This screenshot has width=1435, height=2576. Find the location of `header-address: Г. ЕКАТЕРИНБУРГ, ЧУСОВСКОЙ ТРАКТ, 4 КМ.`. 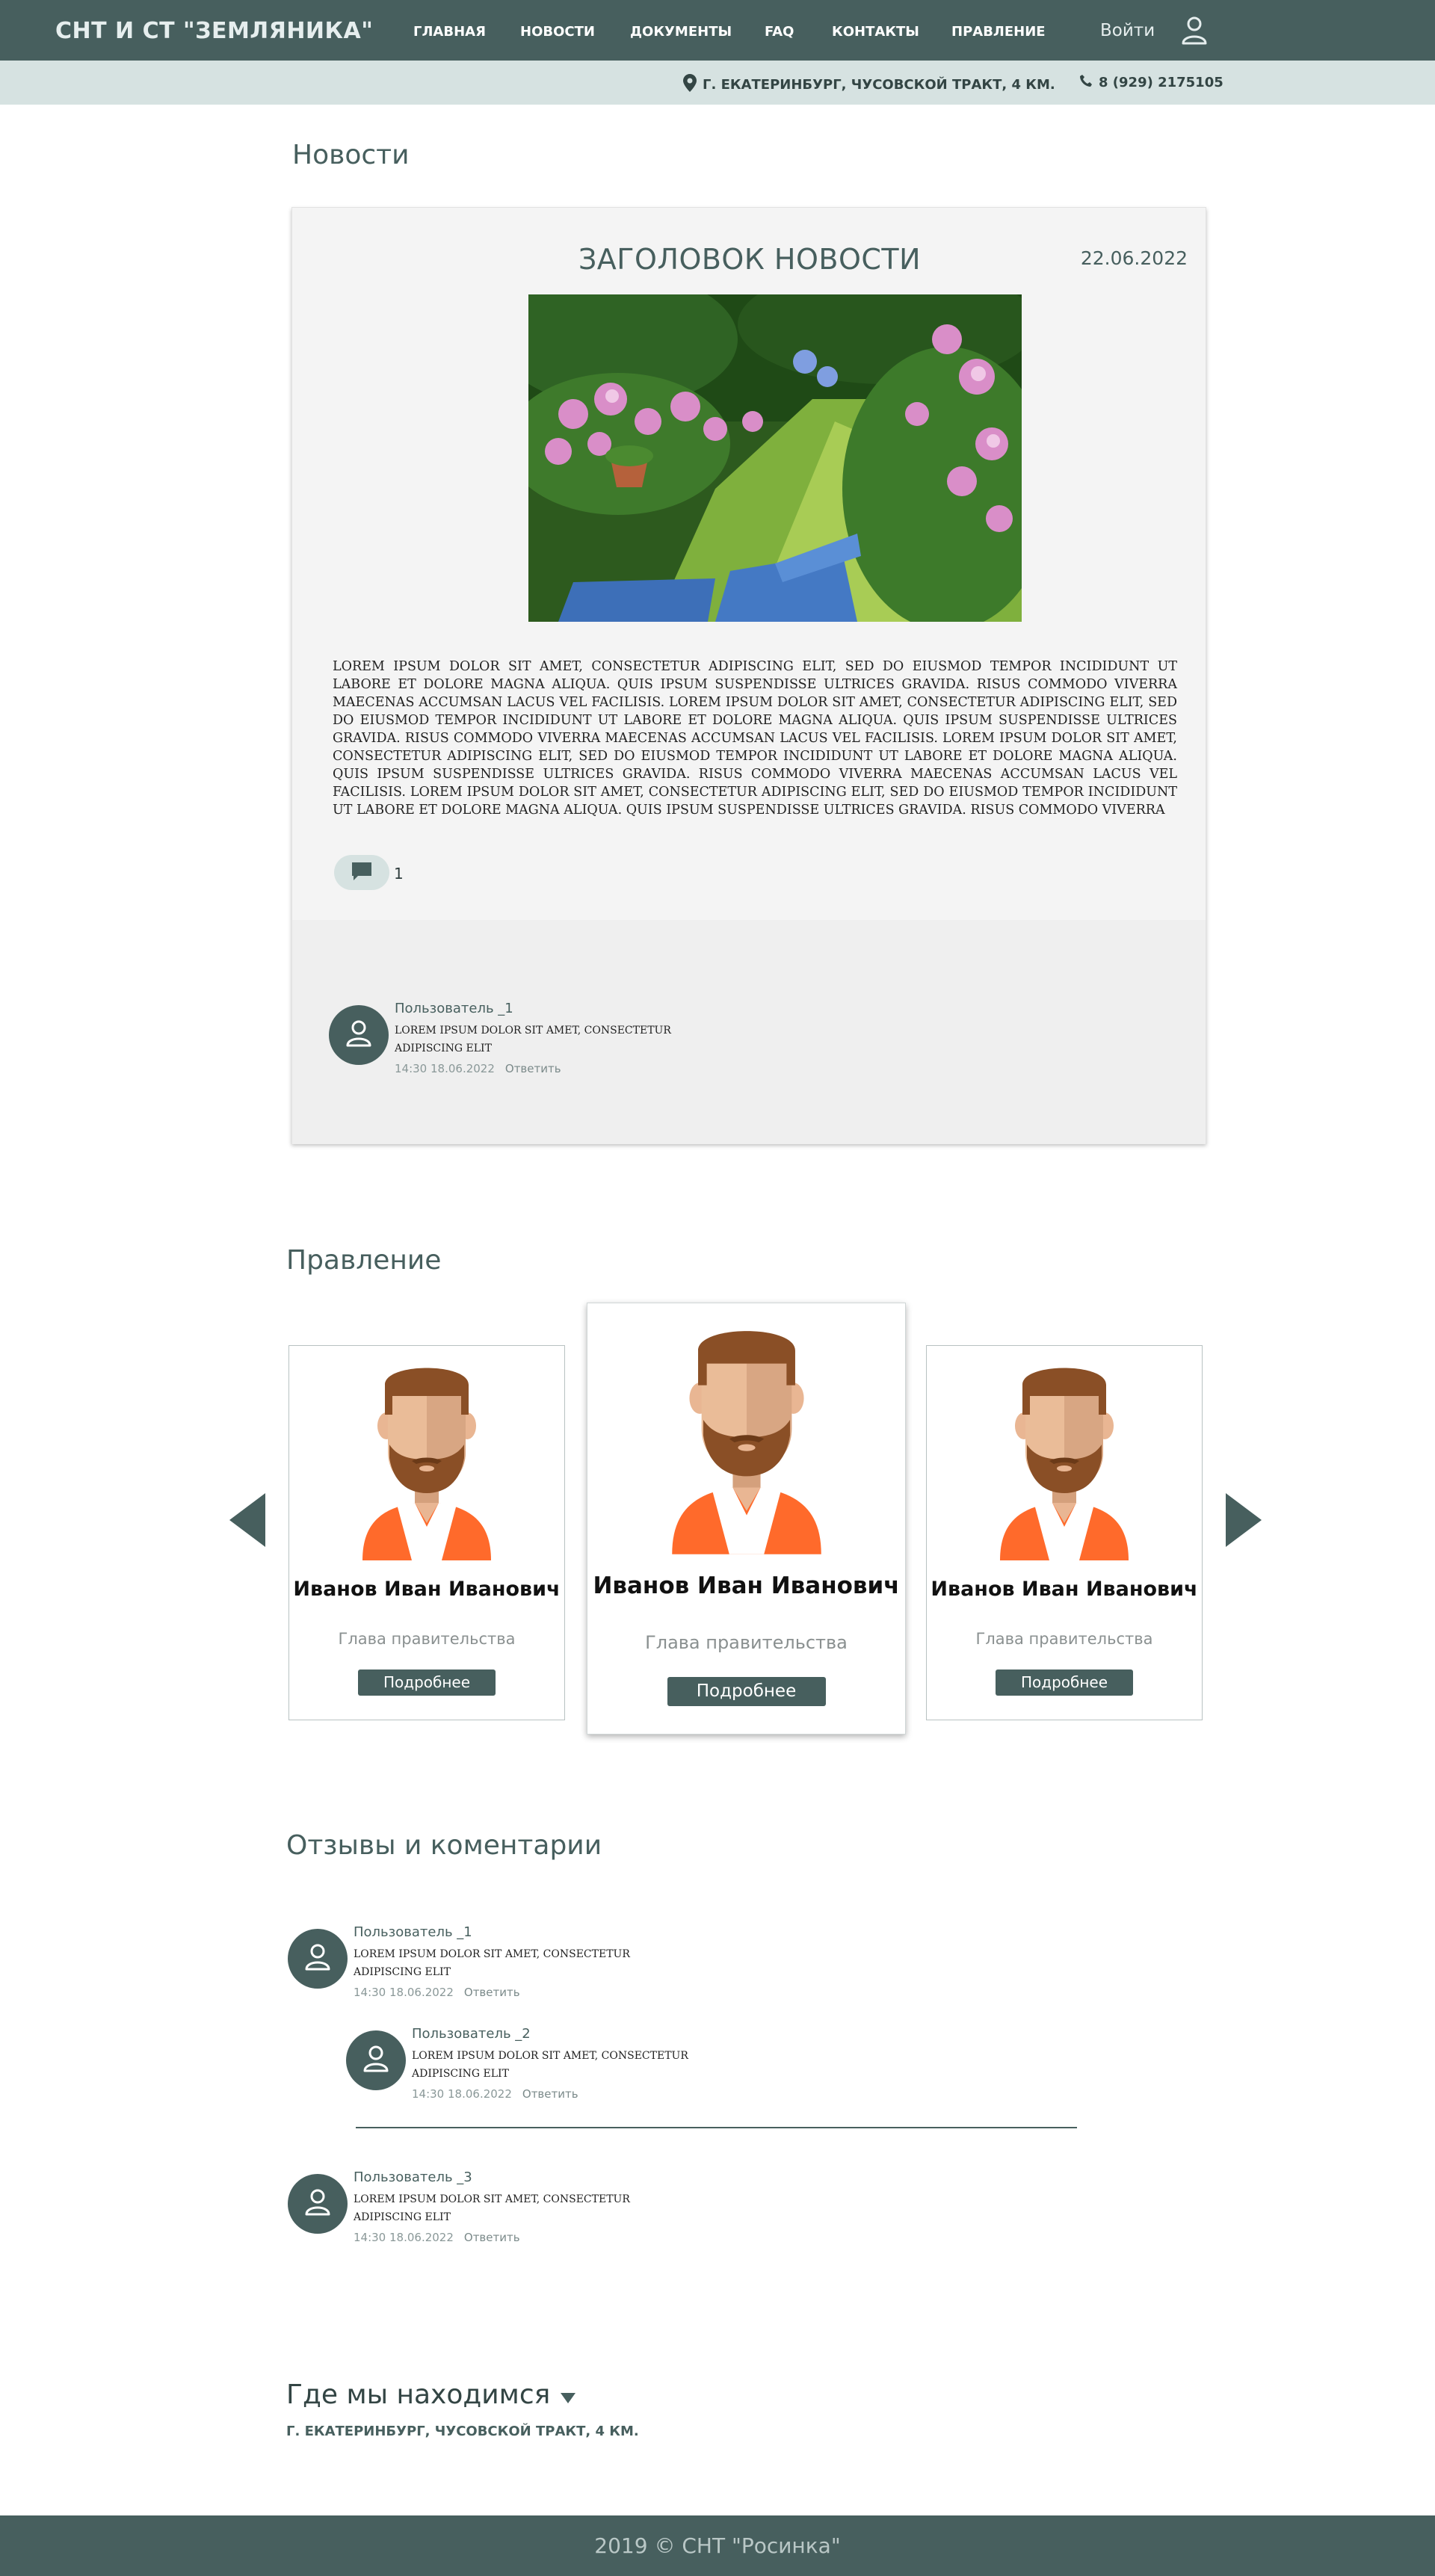

header-address: Г. ЕКАТЕРИНБУРГ, ЧУСОВСКОЙ ТРАКТ, 4 КМ. is located at coordinates (869, 85).